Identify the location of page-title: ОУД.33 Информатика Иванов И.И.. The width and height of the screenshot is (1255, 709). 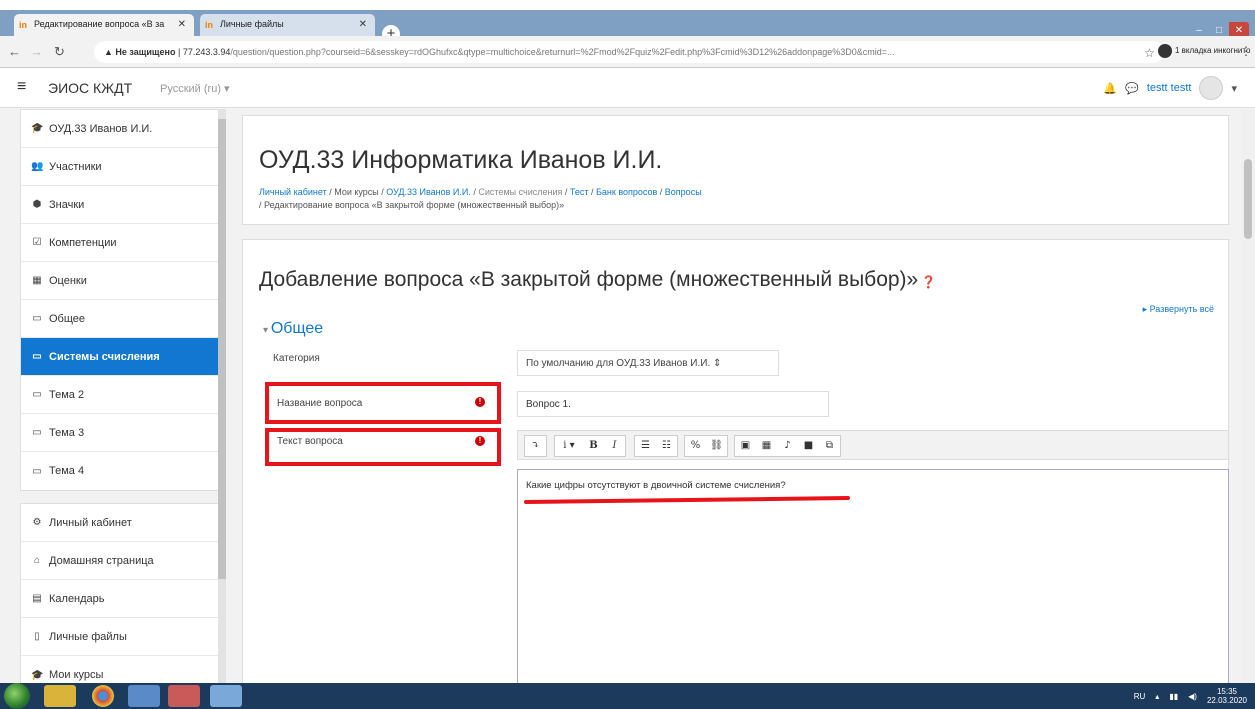
(461, 160).